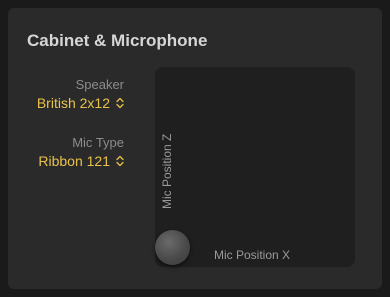 The image size is (390, 297). I want to click on speaker-selector: British 2x12, so click(76, 103).